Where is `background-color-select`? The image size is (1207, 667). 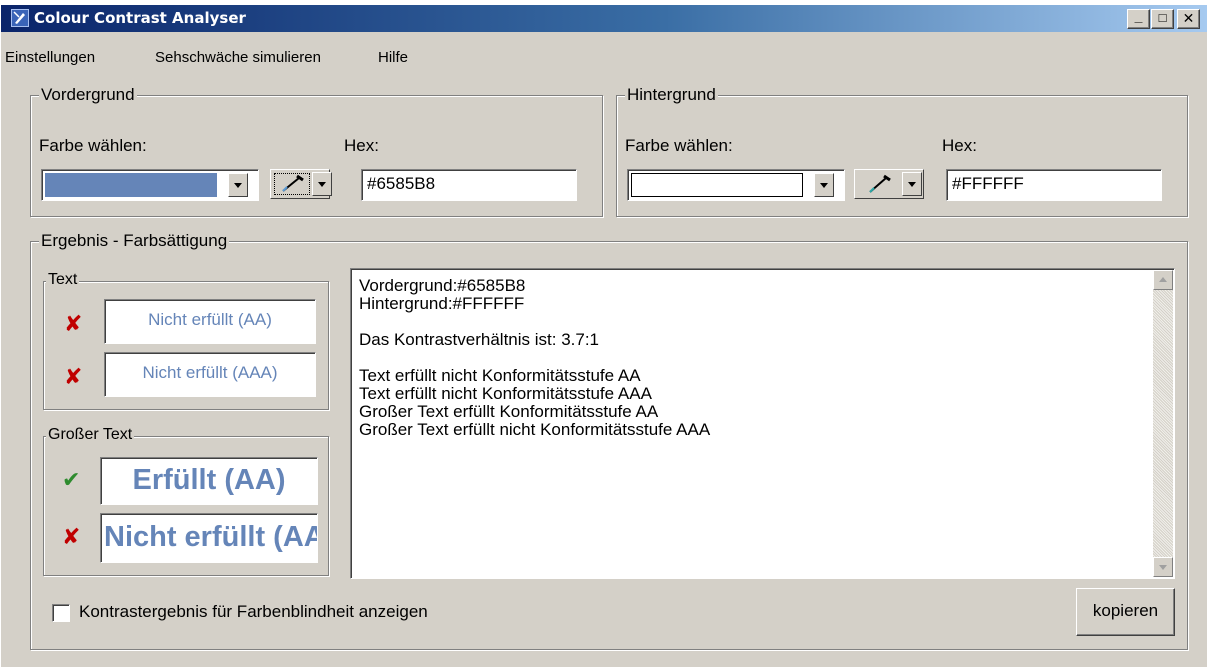
background-color-select is located at coordinates (736, 185).